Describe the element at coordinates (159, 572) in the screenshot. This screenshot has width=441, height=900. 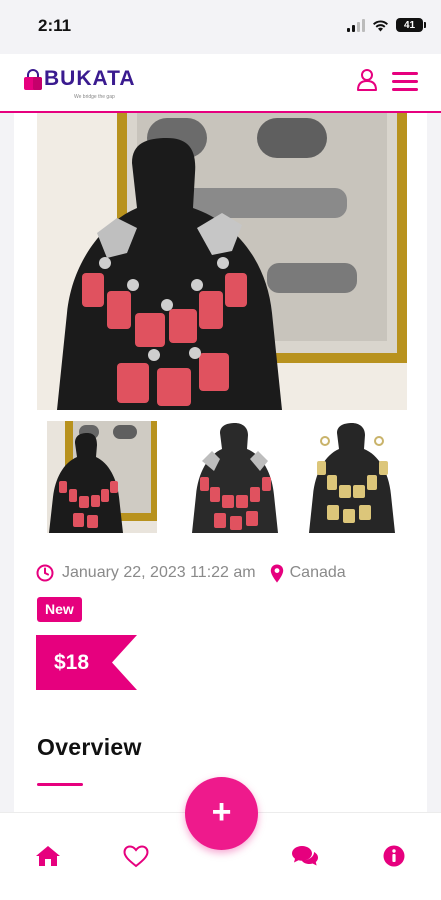
I see `posted-date: January 22, 2023 11:22 am` at that location.